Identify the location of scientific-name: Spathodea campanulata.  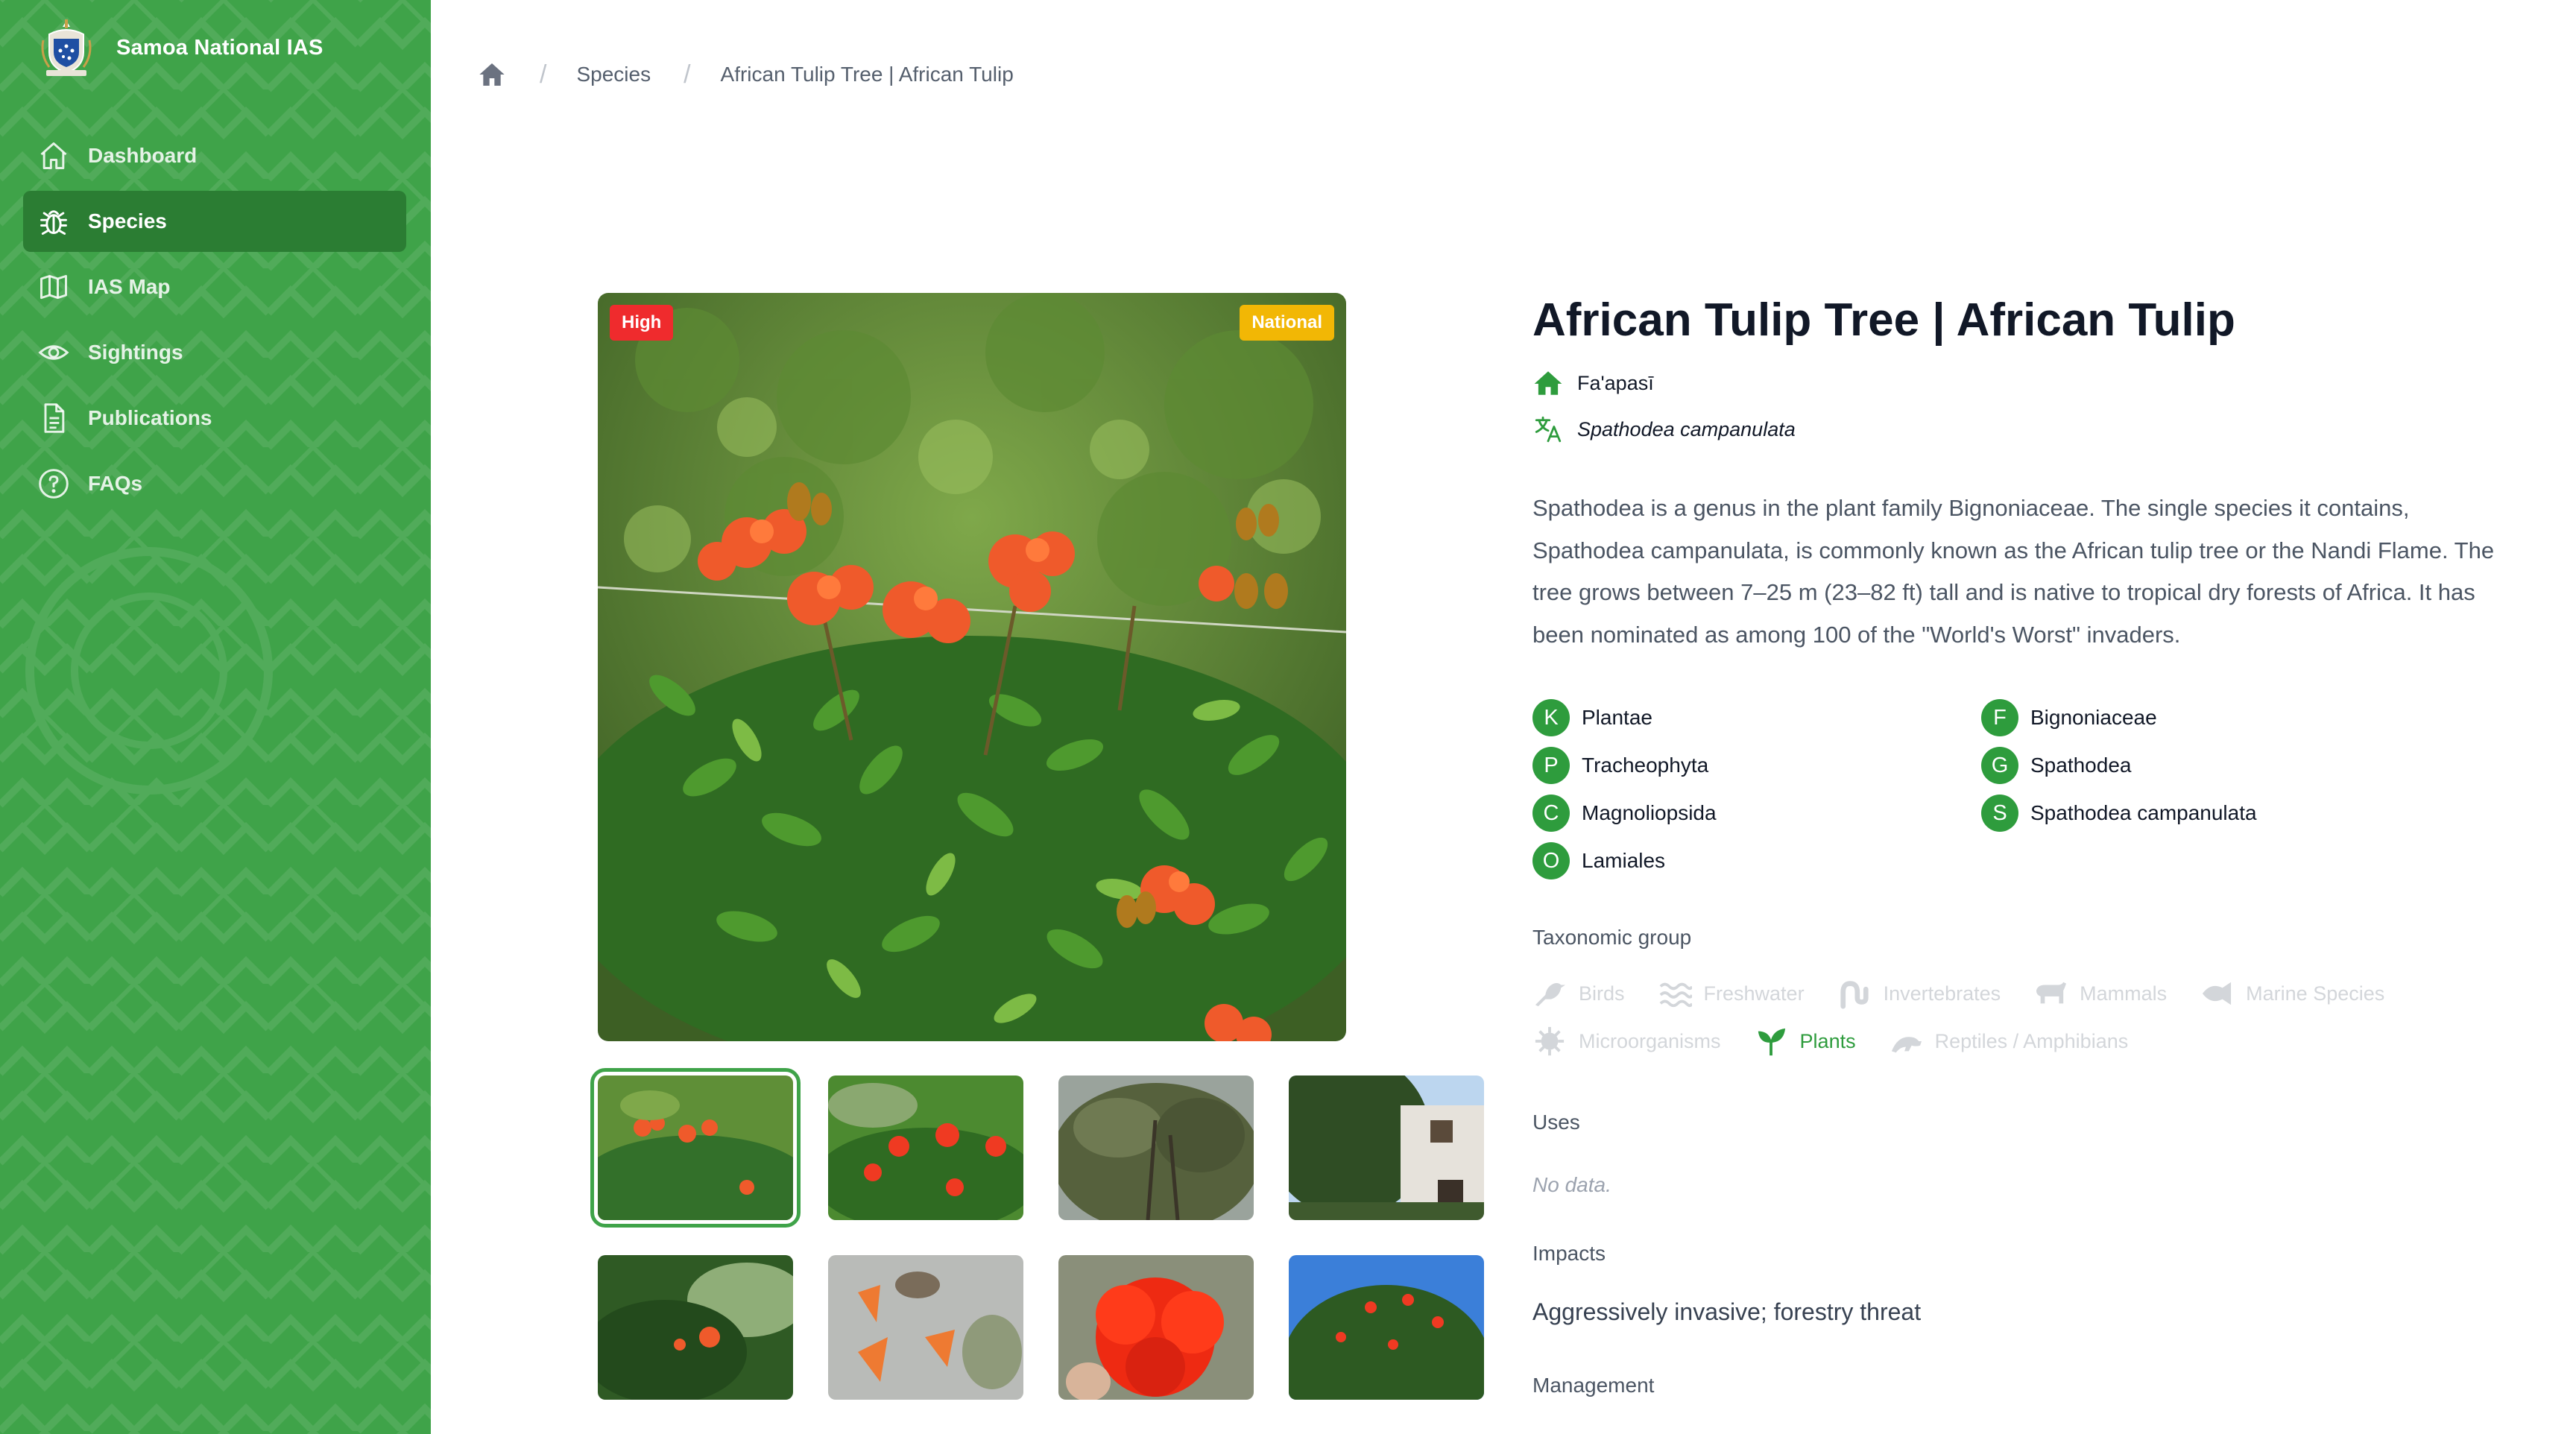
(1687, 428).